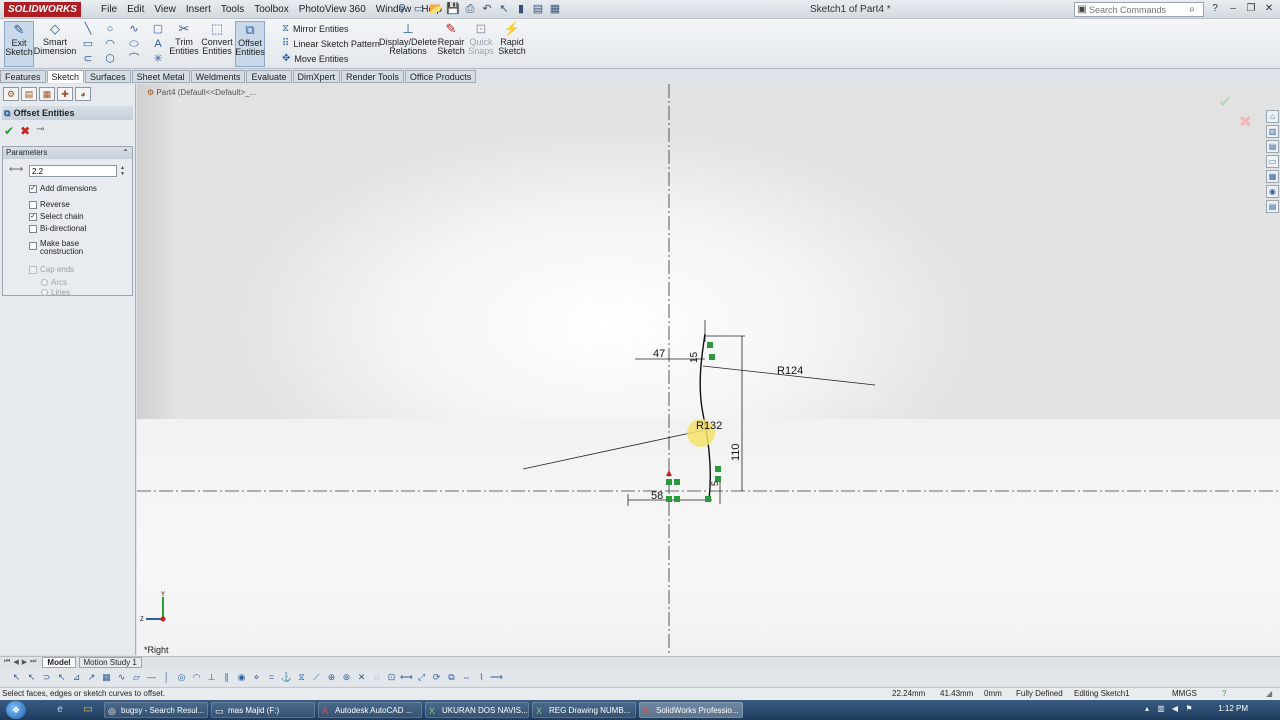 This screenshot has width=1280, height=720. I want to click on concentric-icon: ◉, so click(241, 677).